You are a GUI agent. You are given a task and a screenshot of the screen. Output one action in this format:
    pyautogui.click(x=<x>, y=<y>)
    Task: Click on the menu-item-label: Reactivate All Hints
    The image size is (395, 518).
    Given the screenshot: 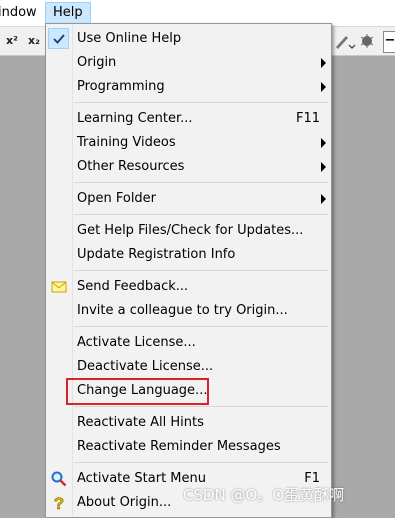 What is the action you would take?
    pyautogui.click(x=140, y=422)
    